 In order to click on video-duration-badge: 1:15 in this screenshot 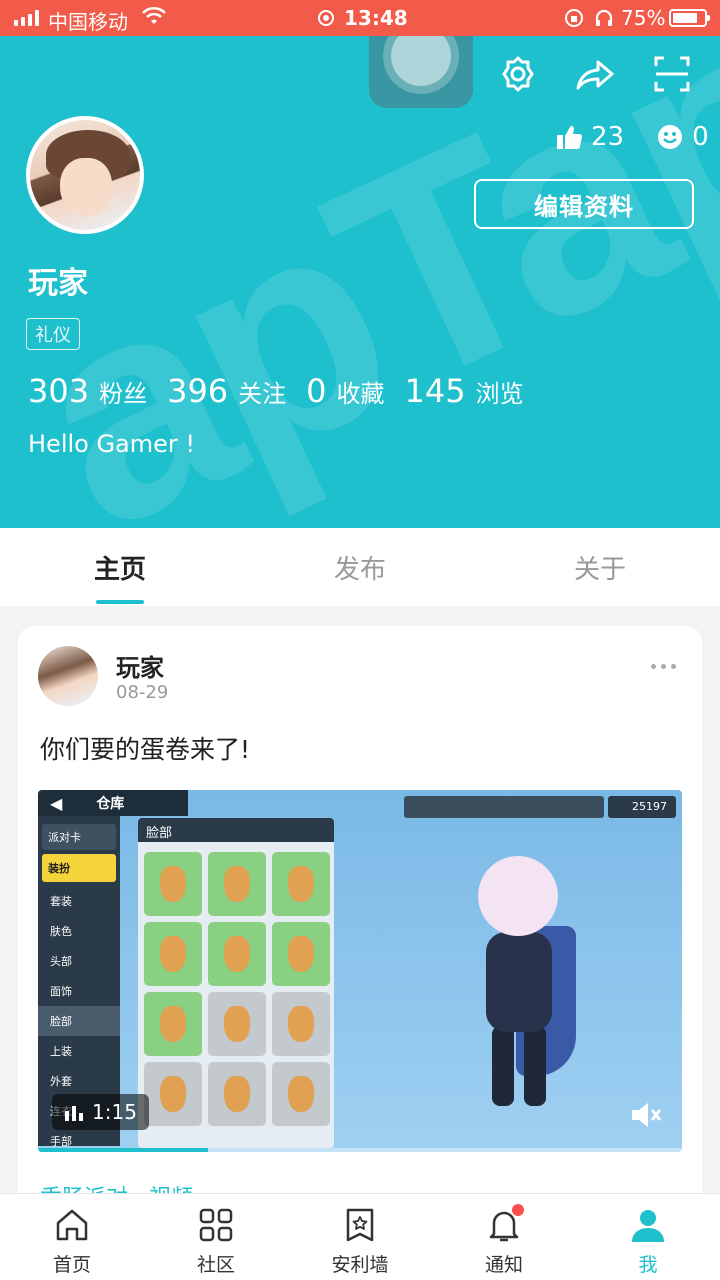, I will do `click(100, 1112)`.